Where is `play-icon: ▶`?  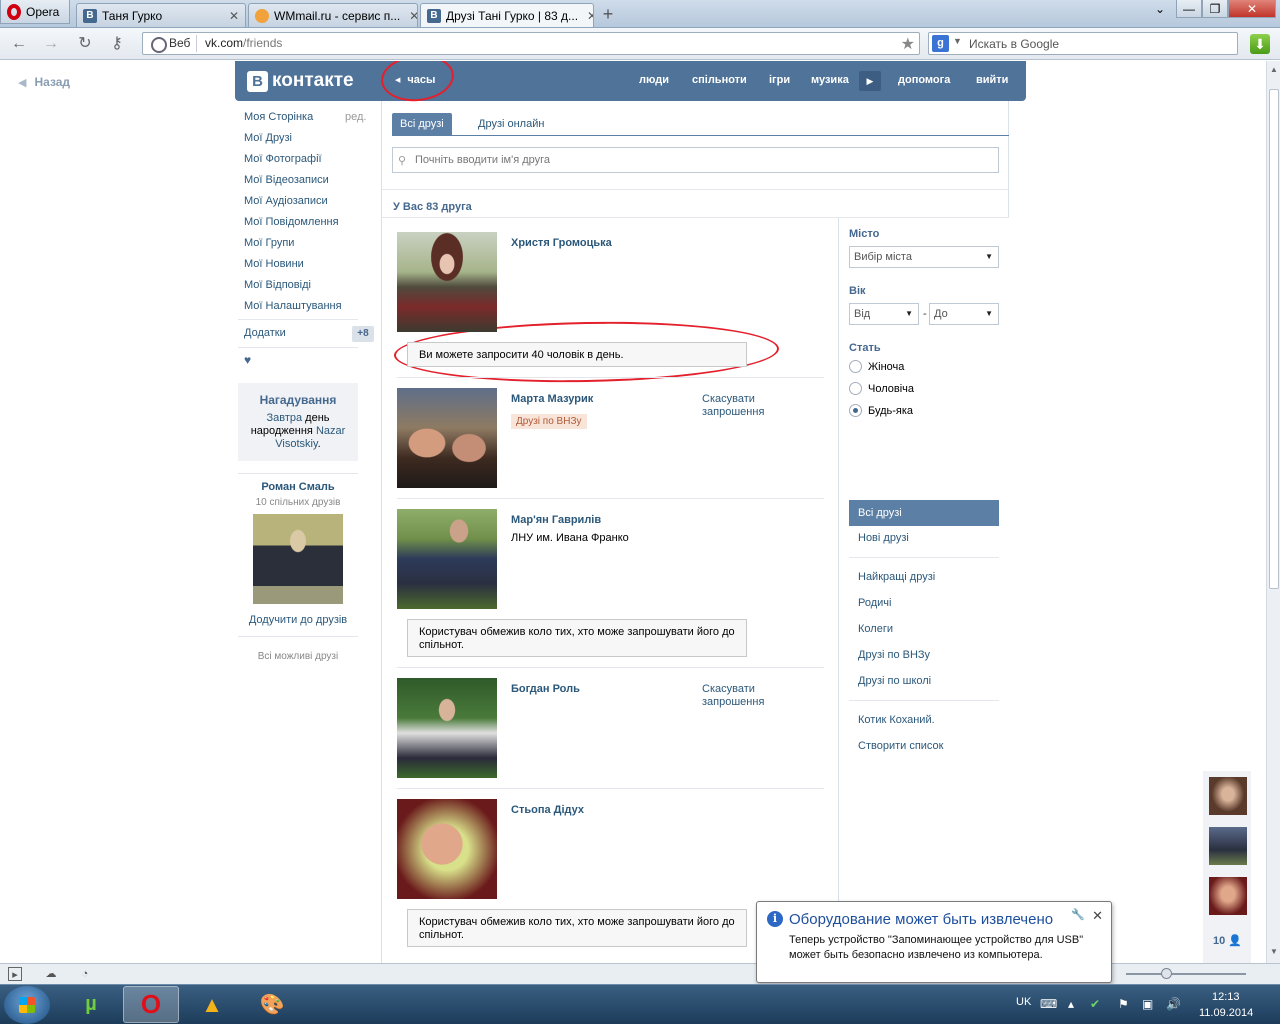 play-icon: ▶ is located at coordinates (870, 81).